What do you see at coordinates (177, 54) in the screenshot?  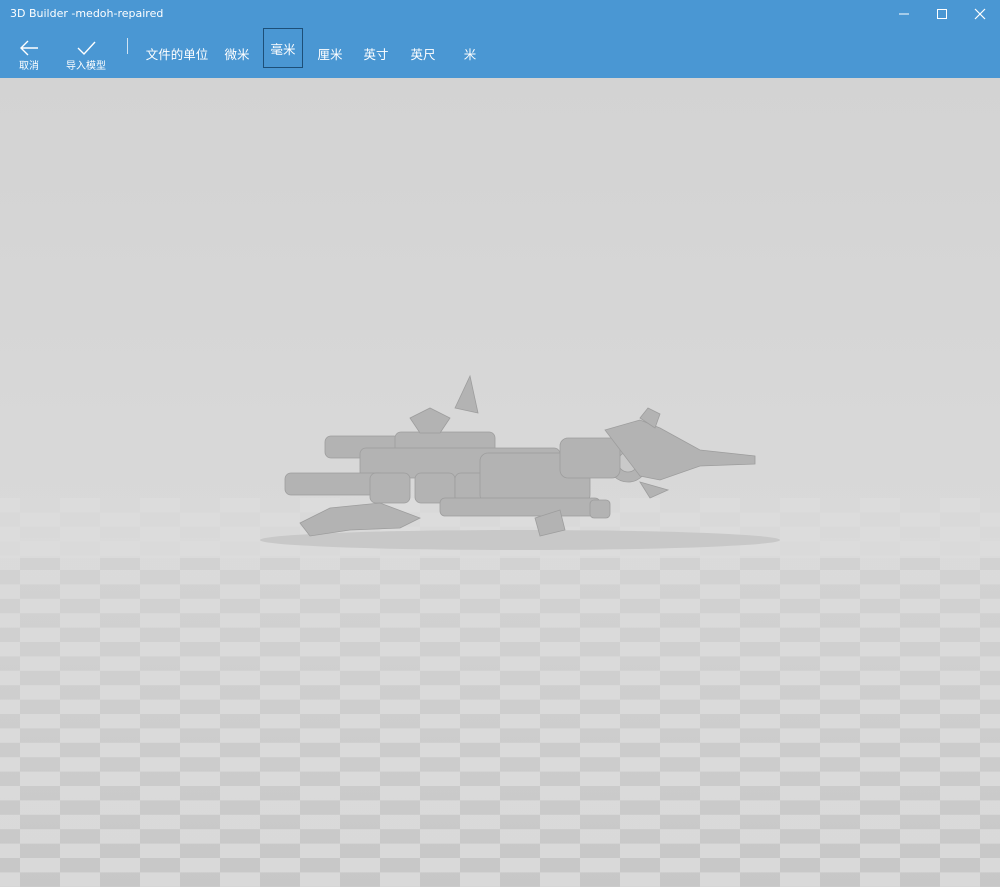 I see `file-unit-label: 文件的单位` at bounding box center [177, 54].